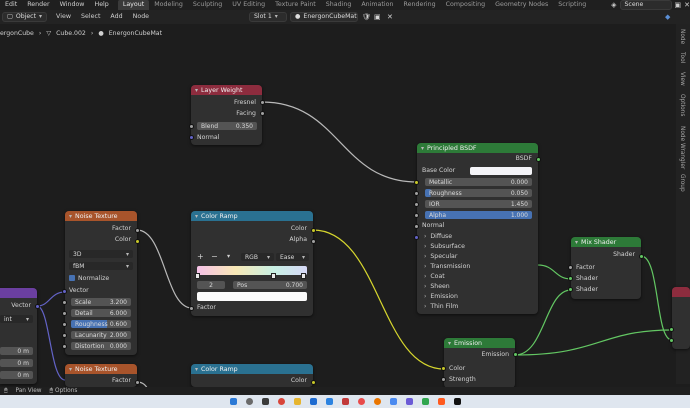 This screenshot has width=690, height=408. What do you see at coordinates (249, 401) in the screenshot?
I see `search-icon` at bounding box center [249, 401].